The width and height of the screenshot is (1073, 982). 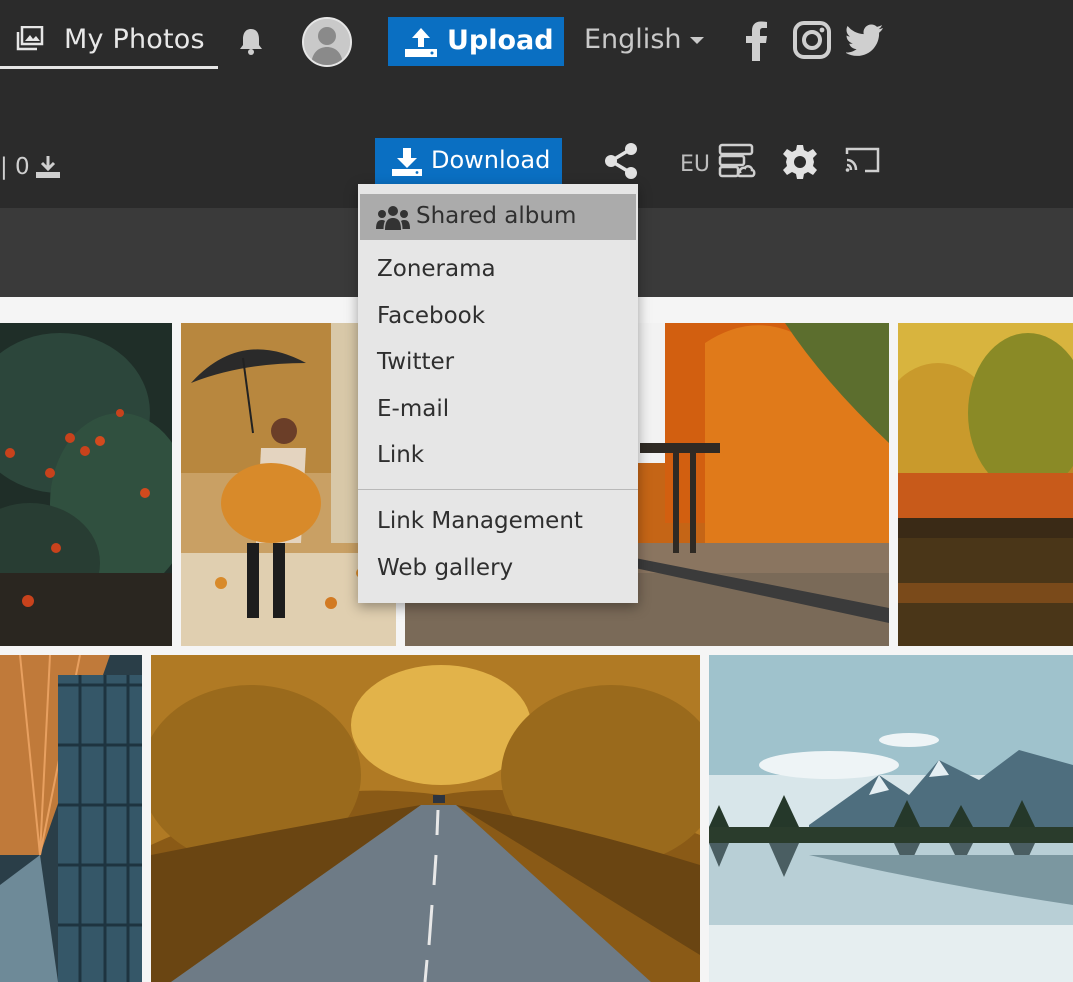 I want to click on menu-item-facebook: Facebook, so click(x=498, y=317).